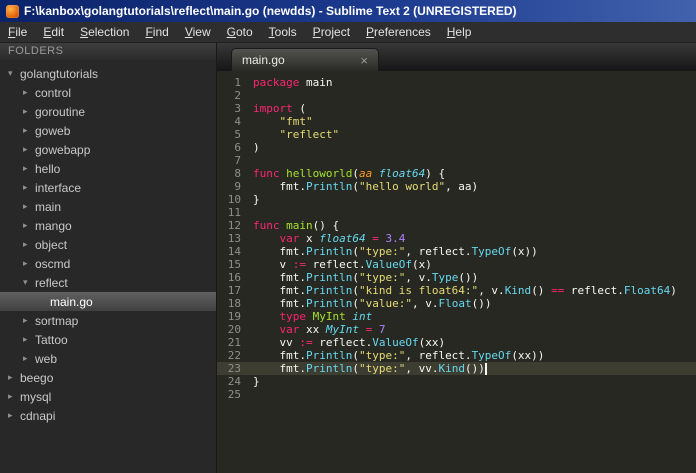  Describe the element at coordinates (53, 263) in the screenshot. I see `tree-item-label: oscmd` at that location.